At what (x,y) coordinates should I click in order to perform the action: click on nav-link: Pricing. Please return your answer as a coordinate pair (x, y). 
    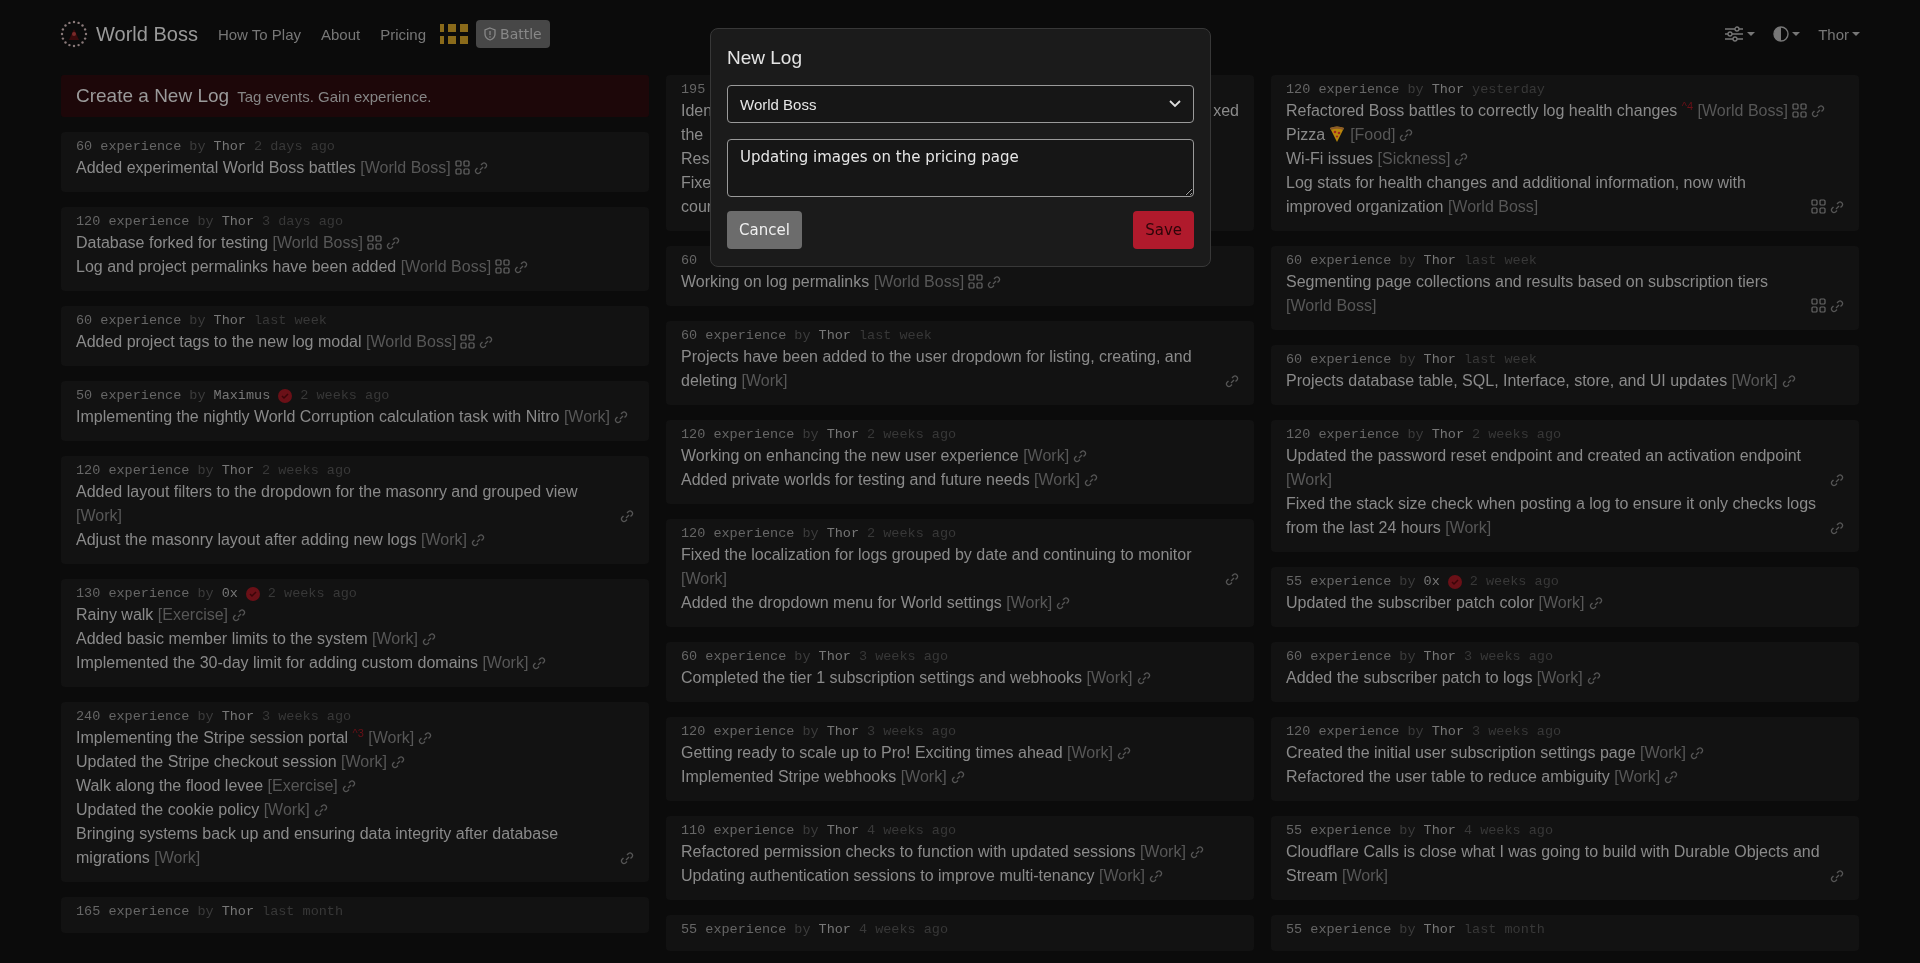
    Looking at the image, I should click on (403, 34).